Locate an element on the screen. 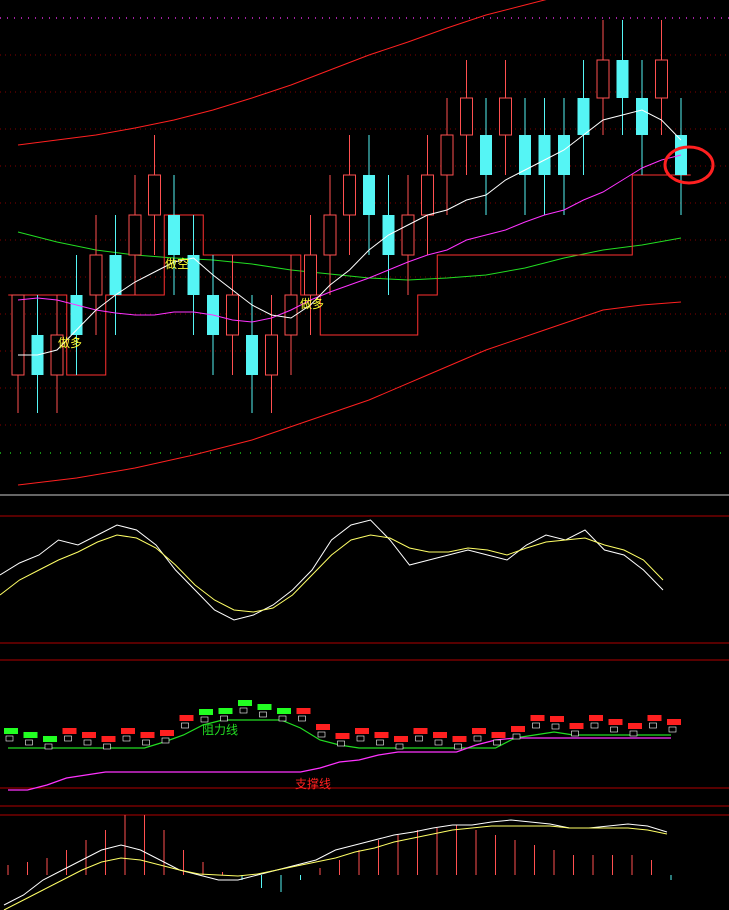 The height and width of the screenshot is (910, 729). resistance-label: 阻力线 is located at coordinates (220, 730).